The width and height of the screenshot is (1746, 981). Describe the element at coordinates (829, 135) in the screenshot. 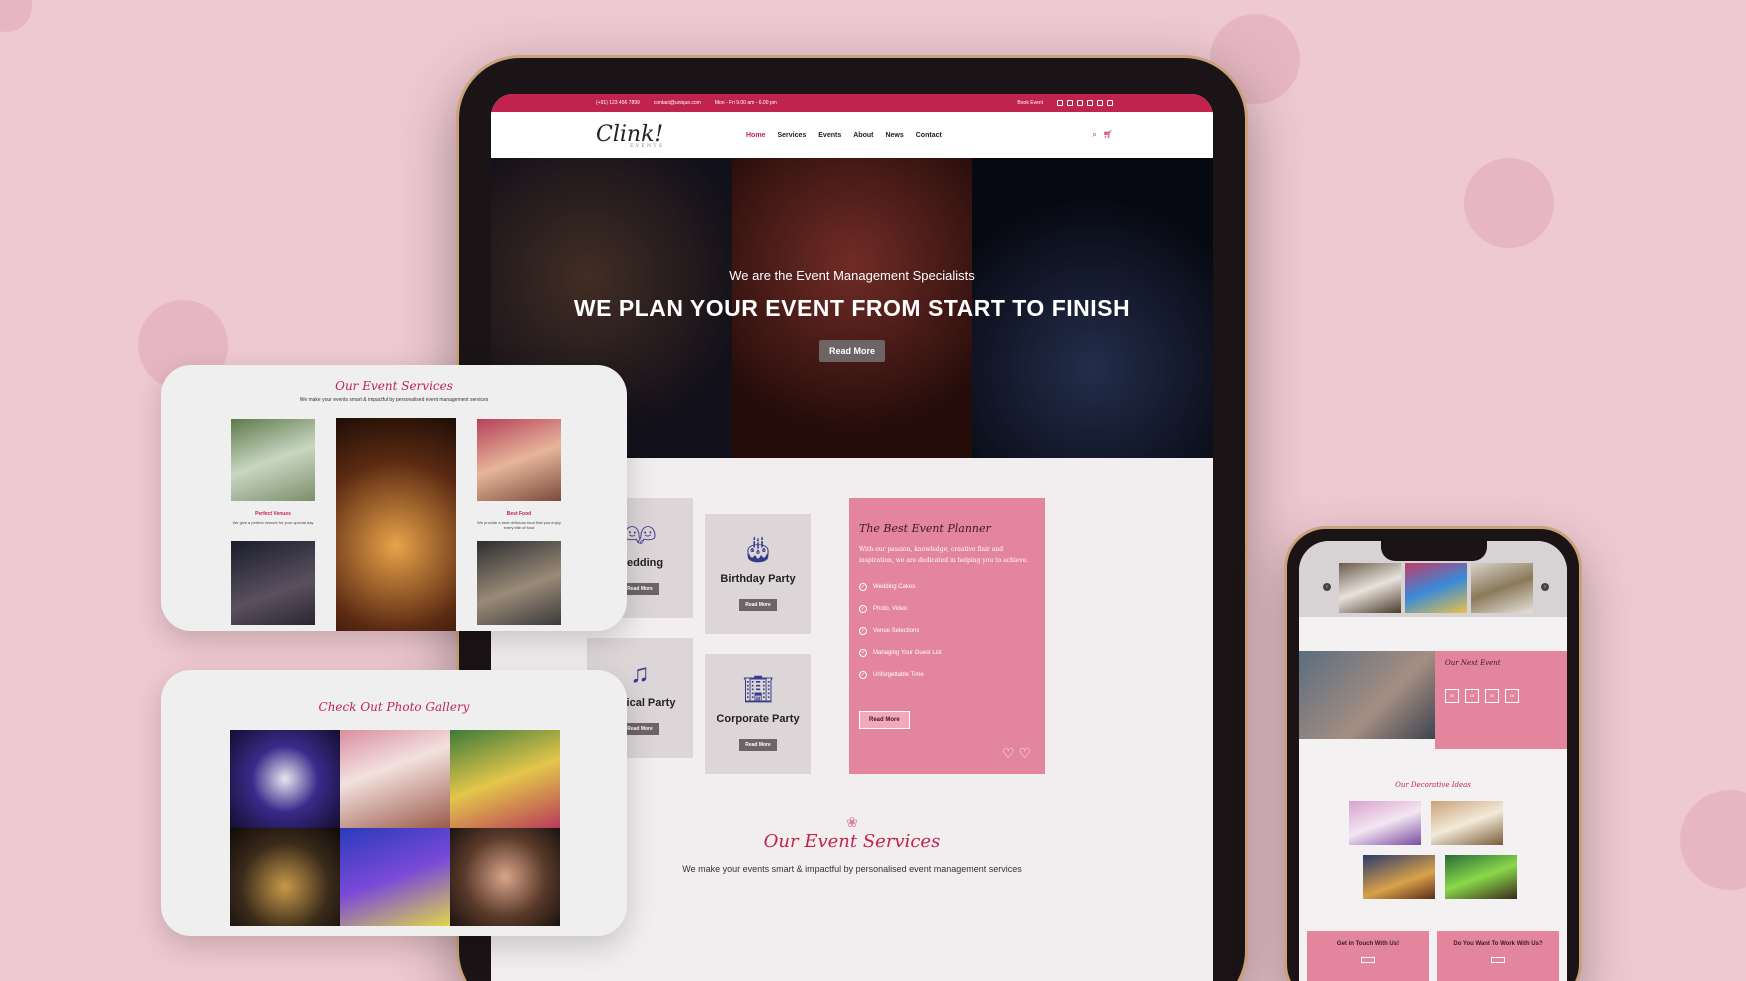

I see `nav-item-events: Events` at that location.